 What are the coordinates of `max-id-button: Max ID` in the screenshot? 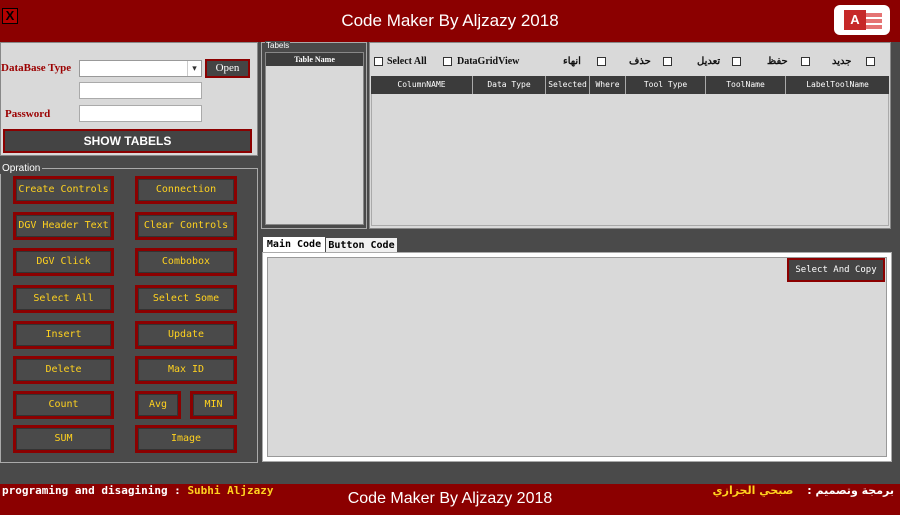 It's located at (186, 370).